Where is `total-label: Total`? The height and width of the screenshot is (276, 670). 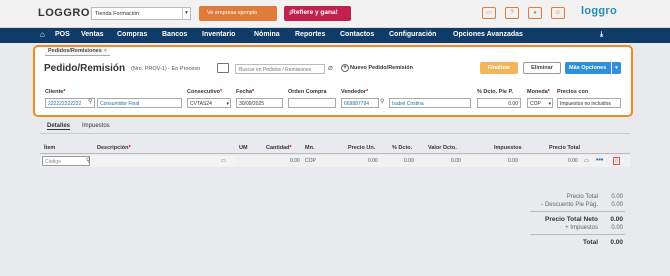
total-label: Total is located at coordinates (590, 242).